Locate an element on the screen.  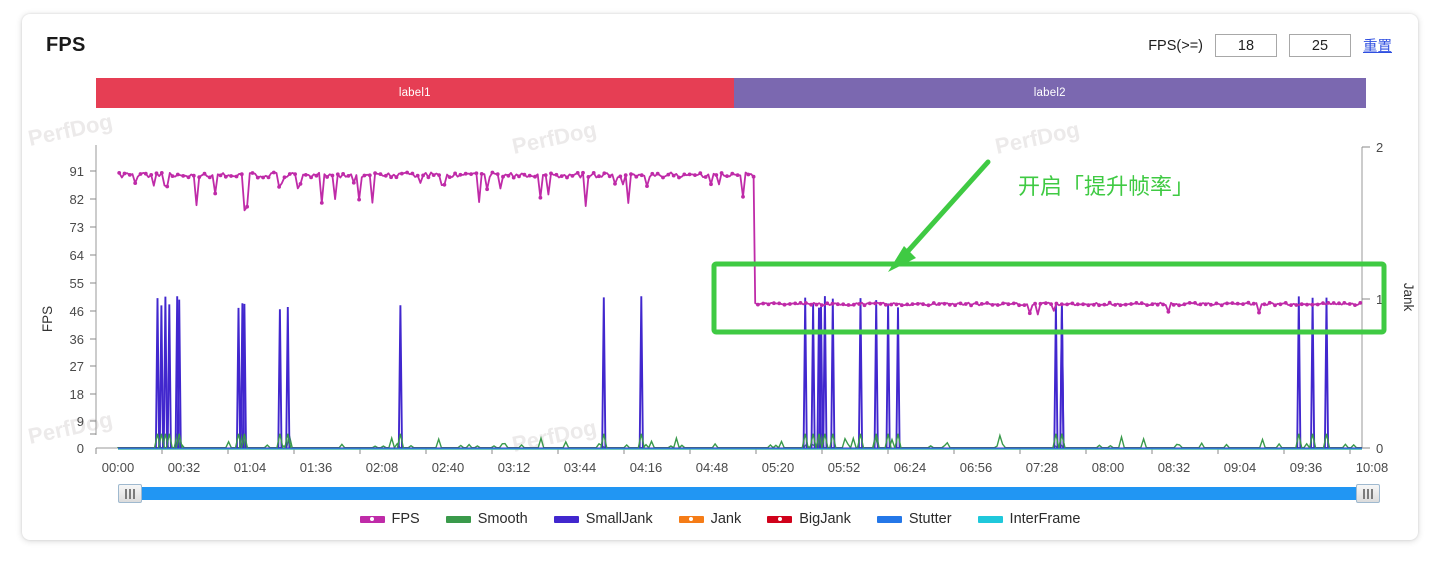
y-tick-82: 82 is located at coordinates (77, 199).